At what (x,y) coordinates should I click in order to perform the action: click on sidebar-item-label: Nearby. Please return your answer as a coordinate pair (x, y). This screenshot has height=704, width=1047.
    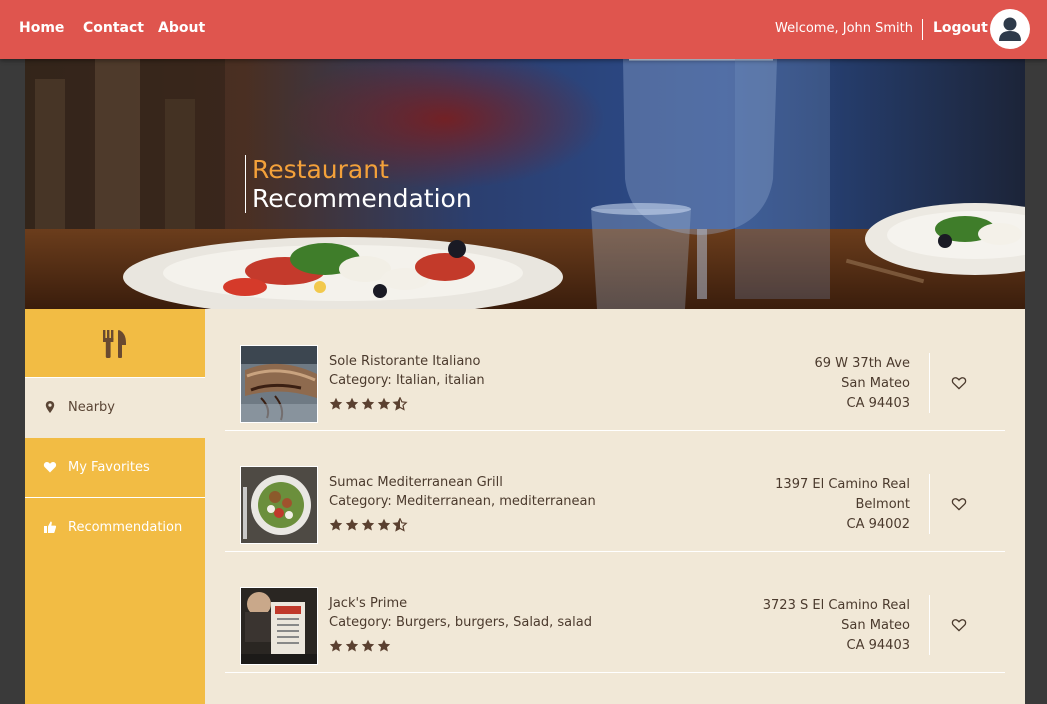
    Looking at the image, I should click on (91, 407).